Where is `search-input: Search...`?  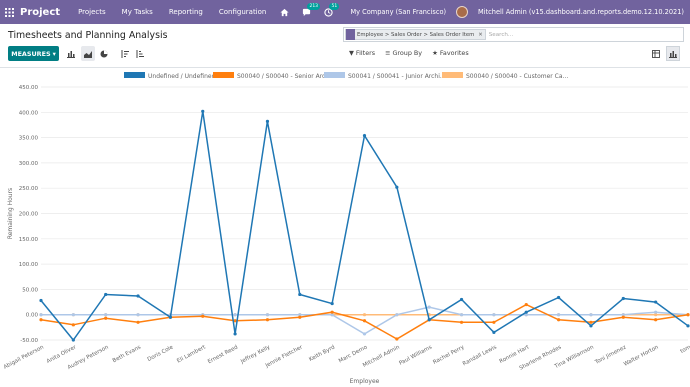 search-input: Search... is located at coordinates (501, 35).